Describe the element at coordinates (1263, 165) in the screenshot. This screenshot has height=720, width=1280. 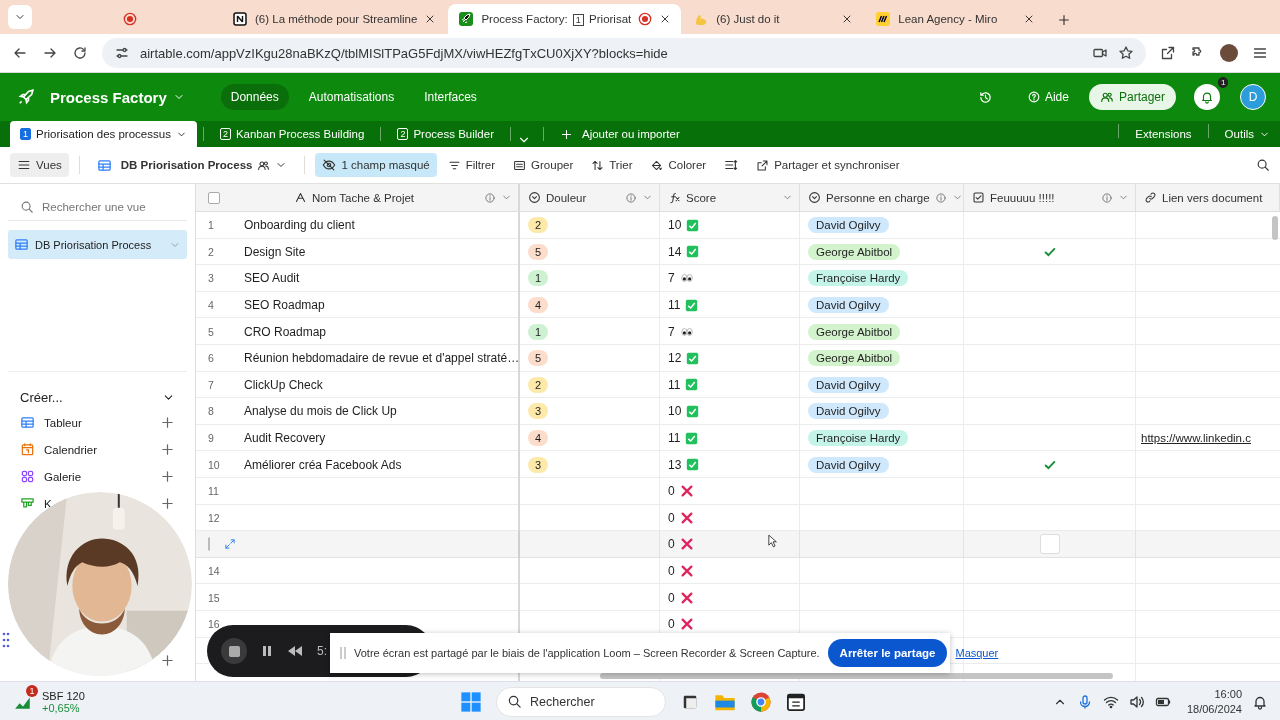
I see `search-icon` at that location.